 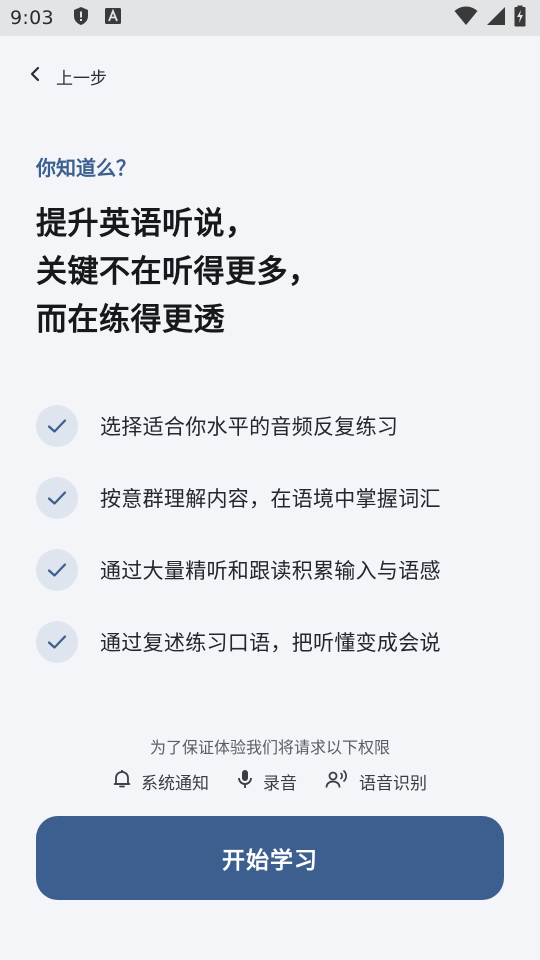 I want to click on permission-note: 为了保证体验我们将请求以下权限, so click(x=269, y=747).